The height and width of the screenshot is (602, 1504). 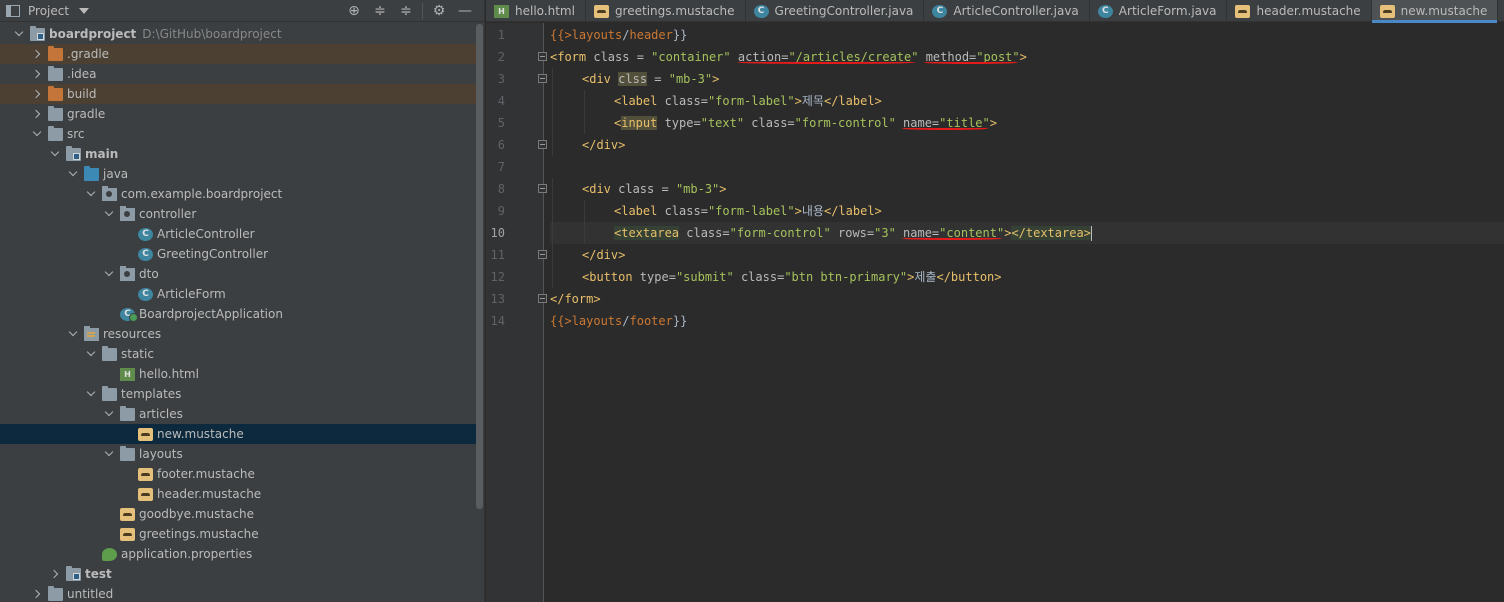 I want to click on tree-item: articles, so click(x=239, y=414).